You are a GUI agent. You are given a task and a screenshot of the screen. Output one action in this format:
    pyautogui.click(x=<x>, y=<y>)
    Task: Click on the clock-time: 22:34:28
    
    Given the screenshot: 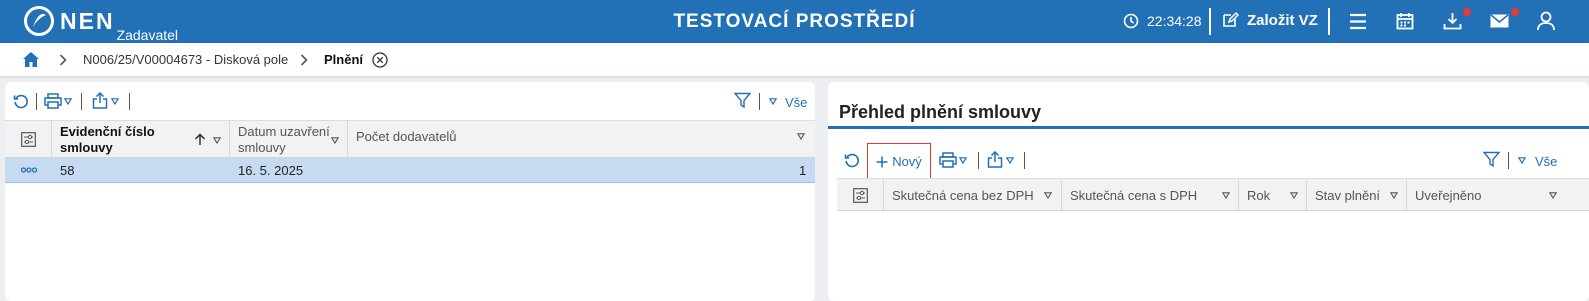 What is the action you would take?
    pyautogui.click(x=1174, y=21)
    